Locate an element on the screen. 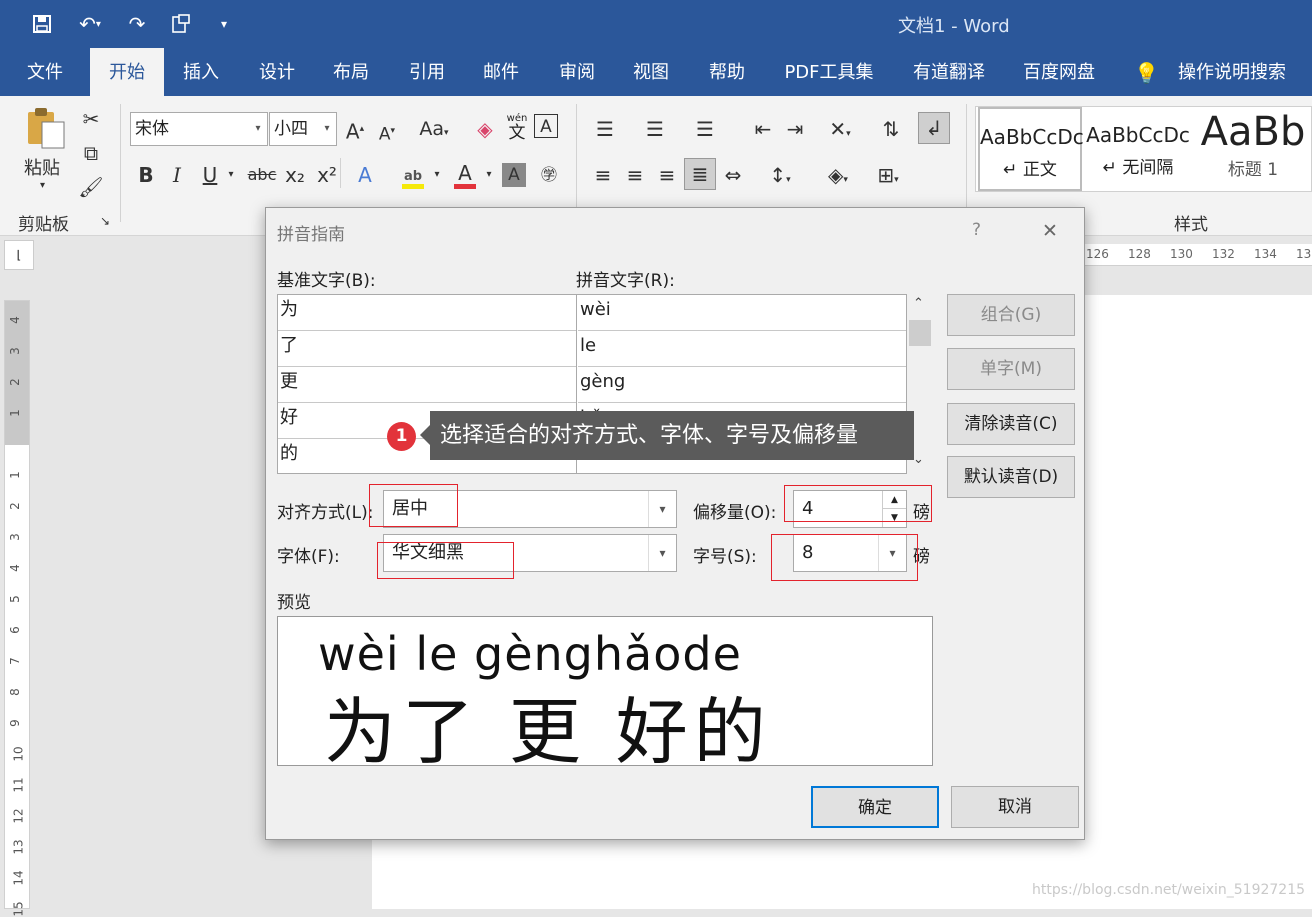 This screenshot has height=917, width=1312. char-shading-icon: A is located at coordinates (514, 175).